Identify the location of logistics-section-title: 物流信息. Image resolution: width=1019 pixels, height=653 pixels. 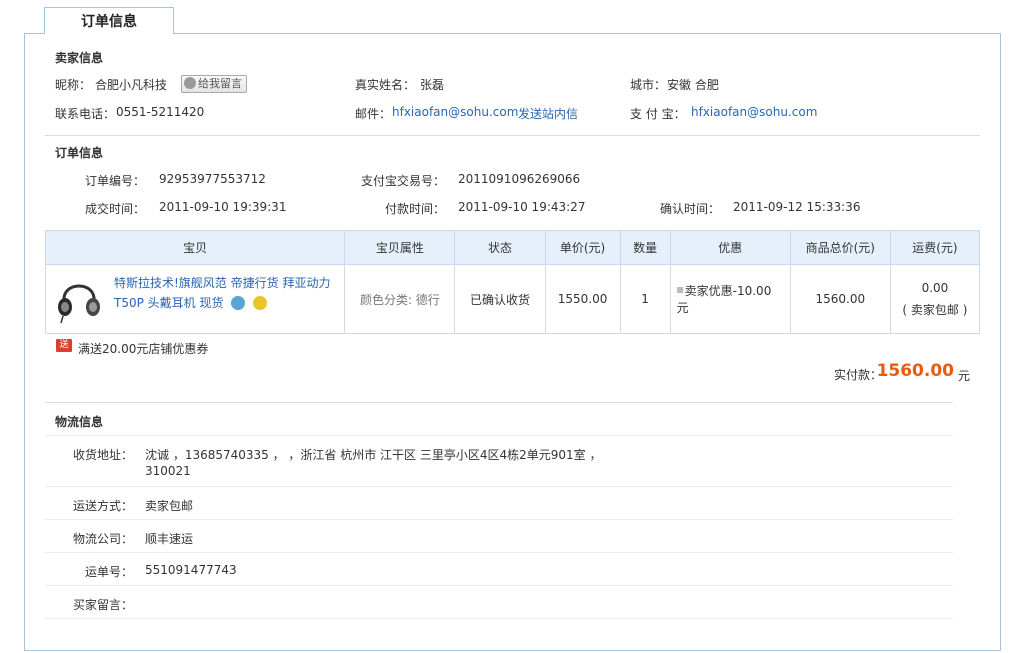
(79, 422).